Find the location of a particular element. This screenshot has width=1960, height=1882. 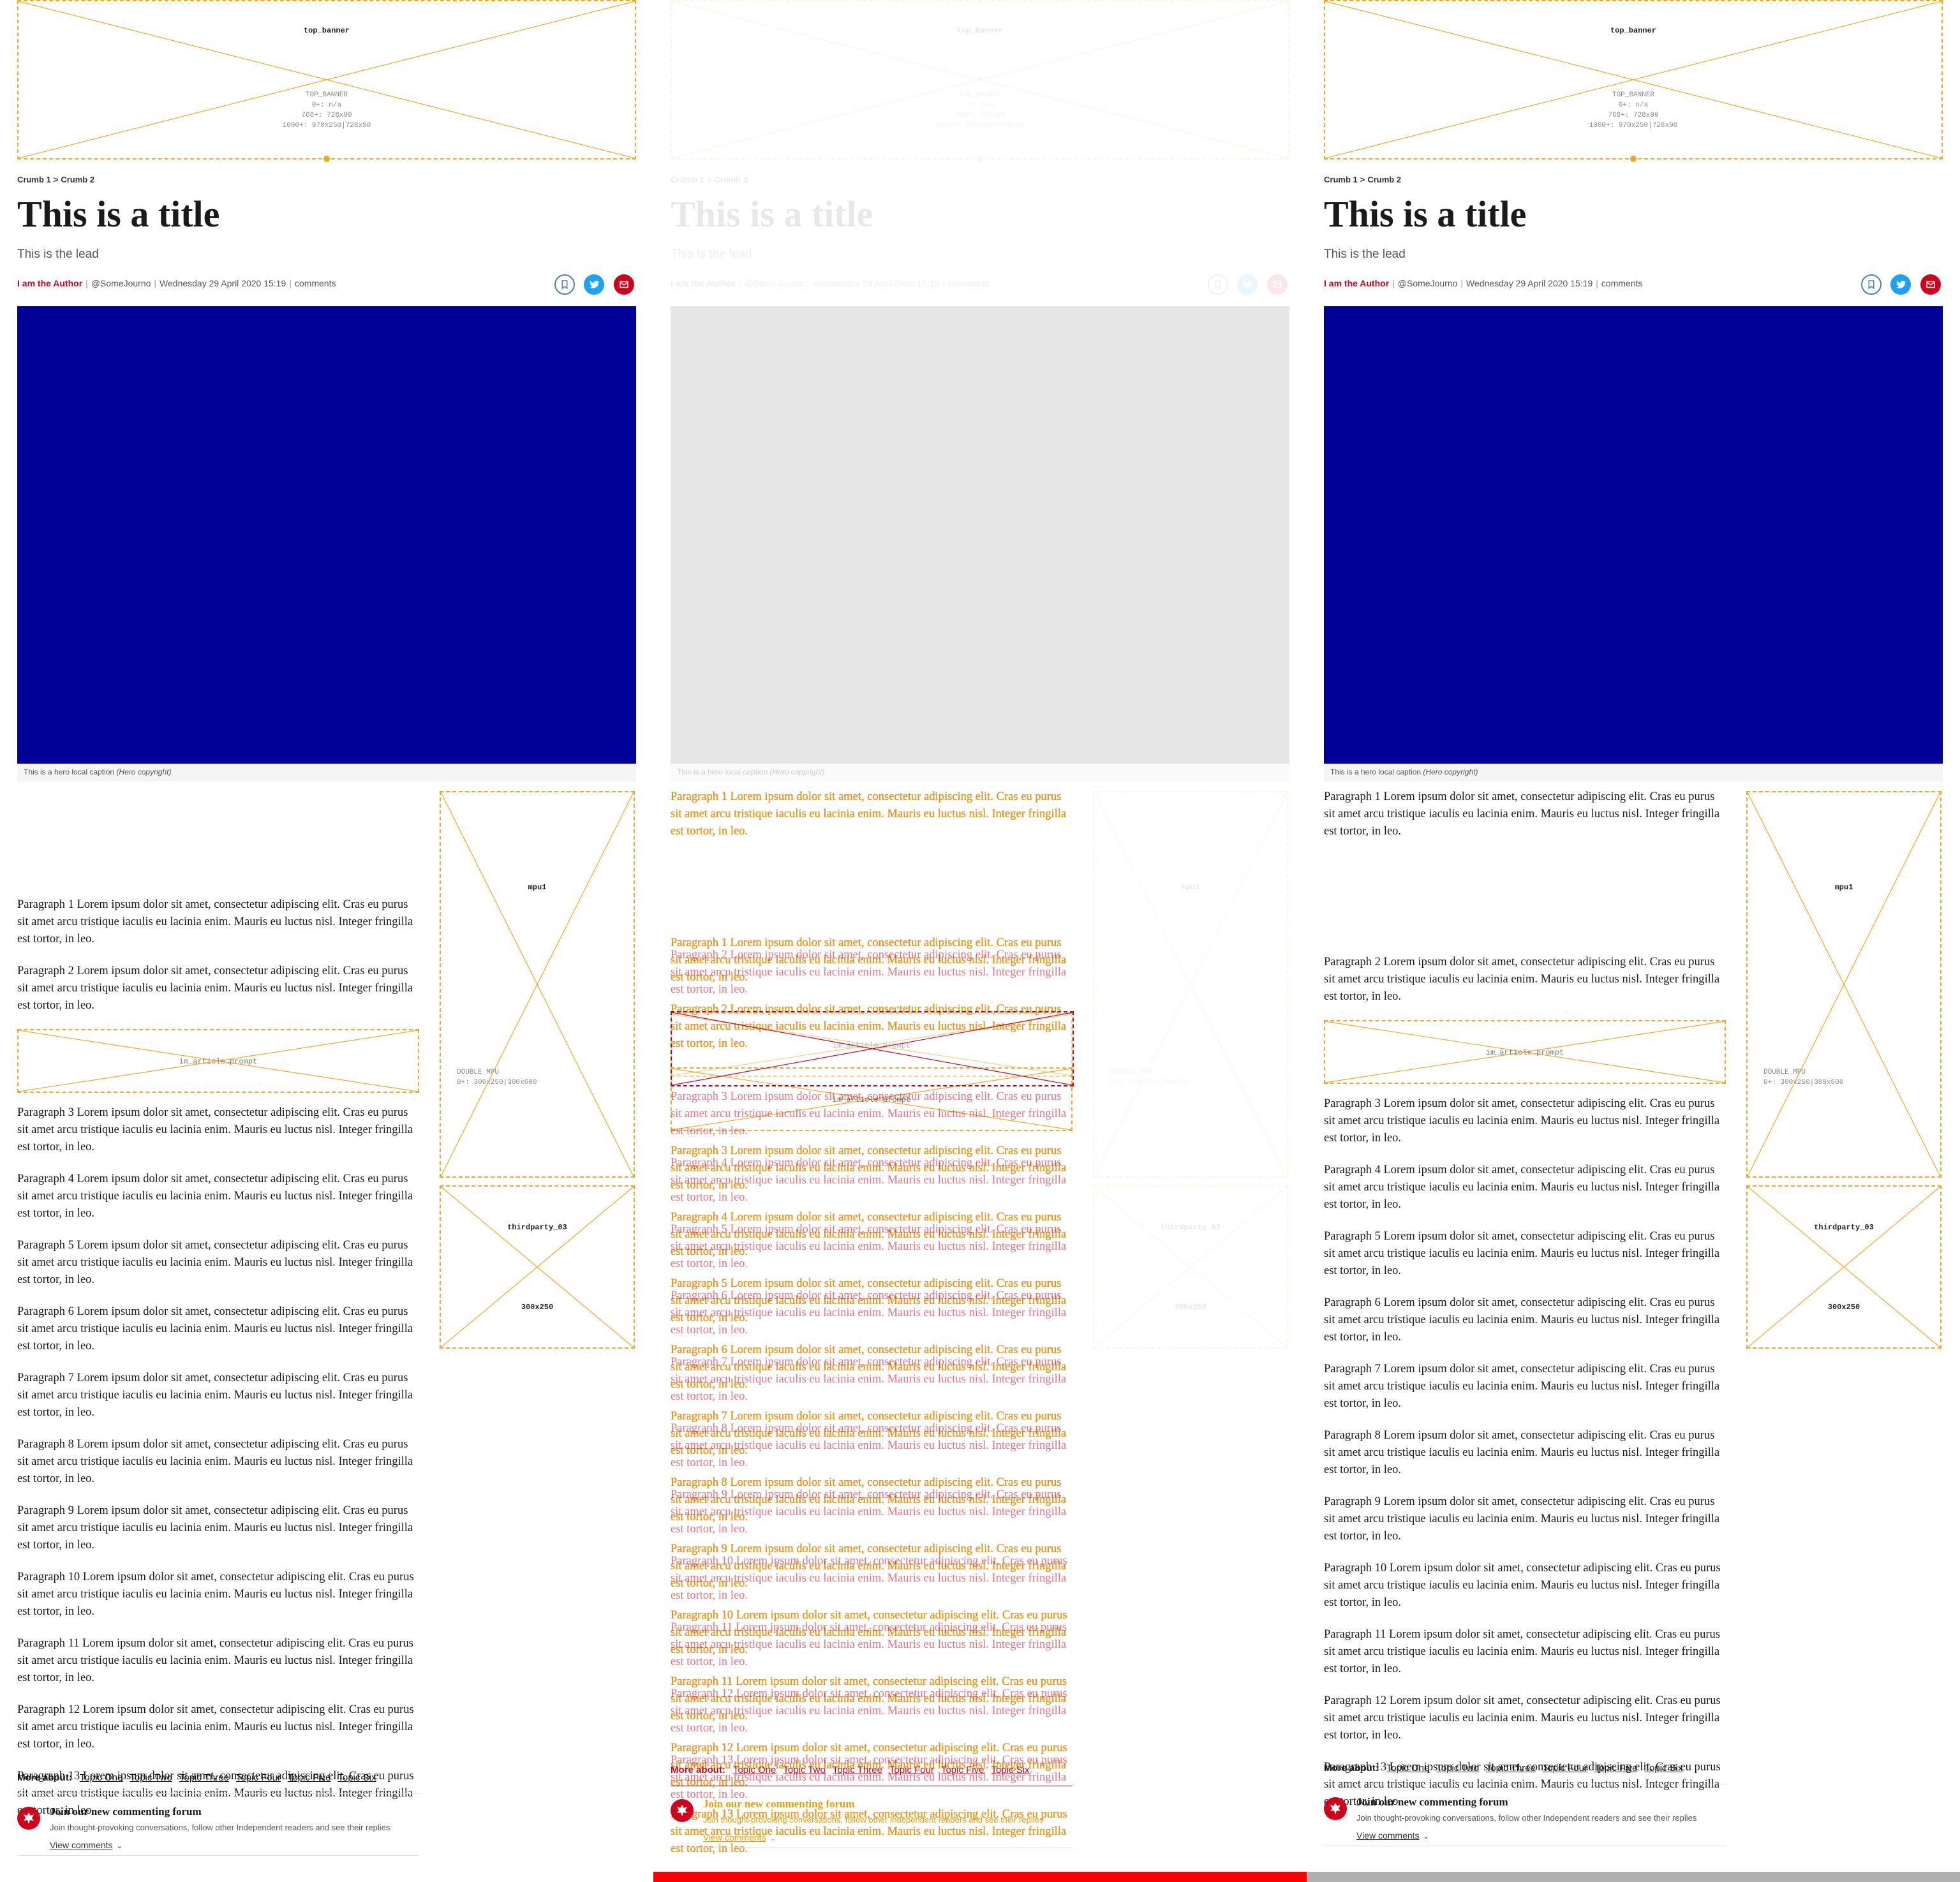

diff-progress-bar is located at coordinates (980, 1877).